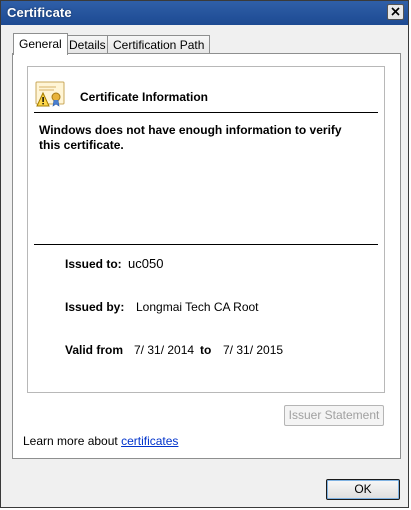  I want to click on valid-from-value: 7/ 31/ 2014, so click(164, 350).